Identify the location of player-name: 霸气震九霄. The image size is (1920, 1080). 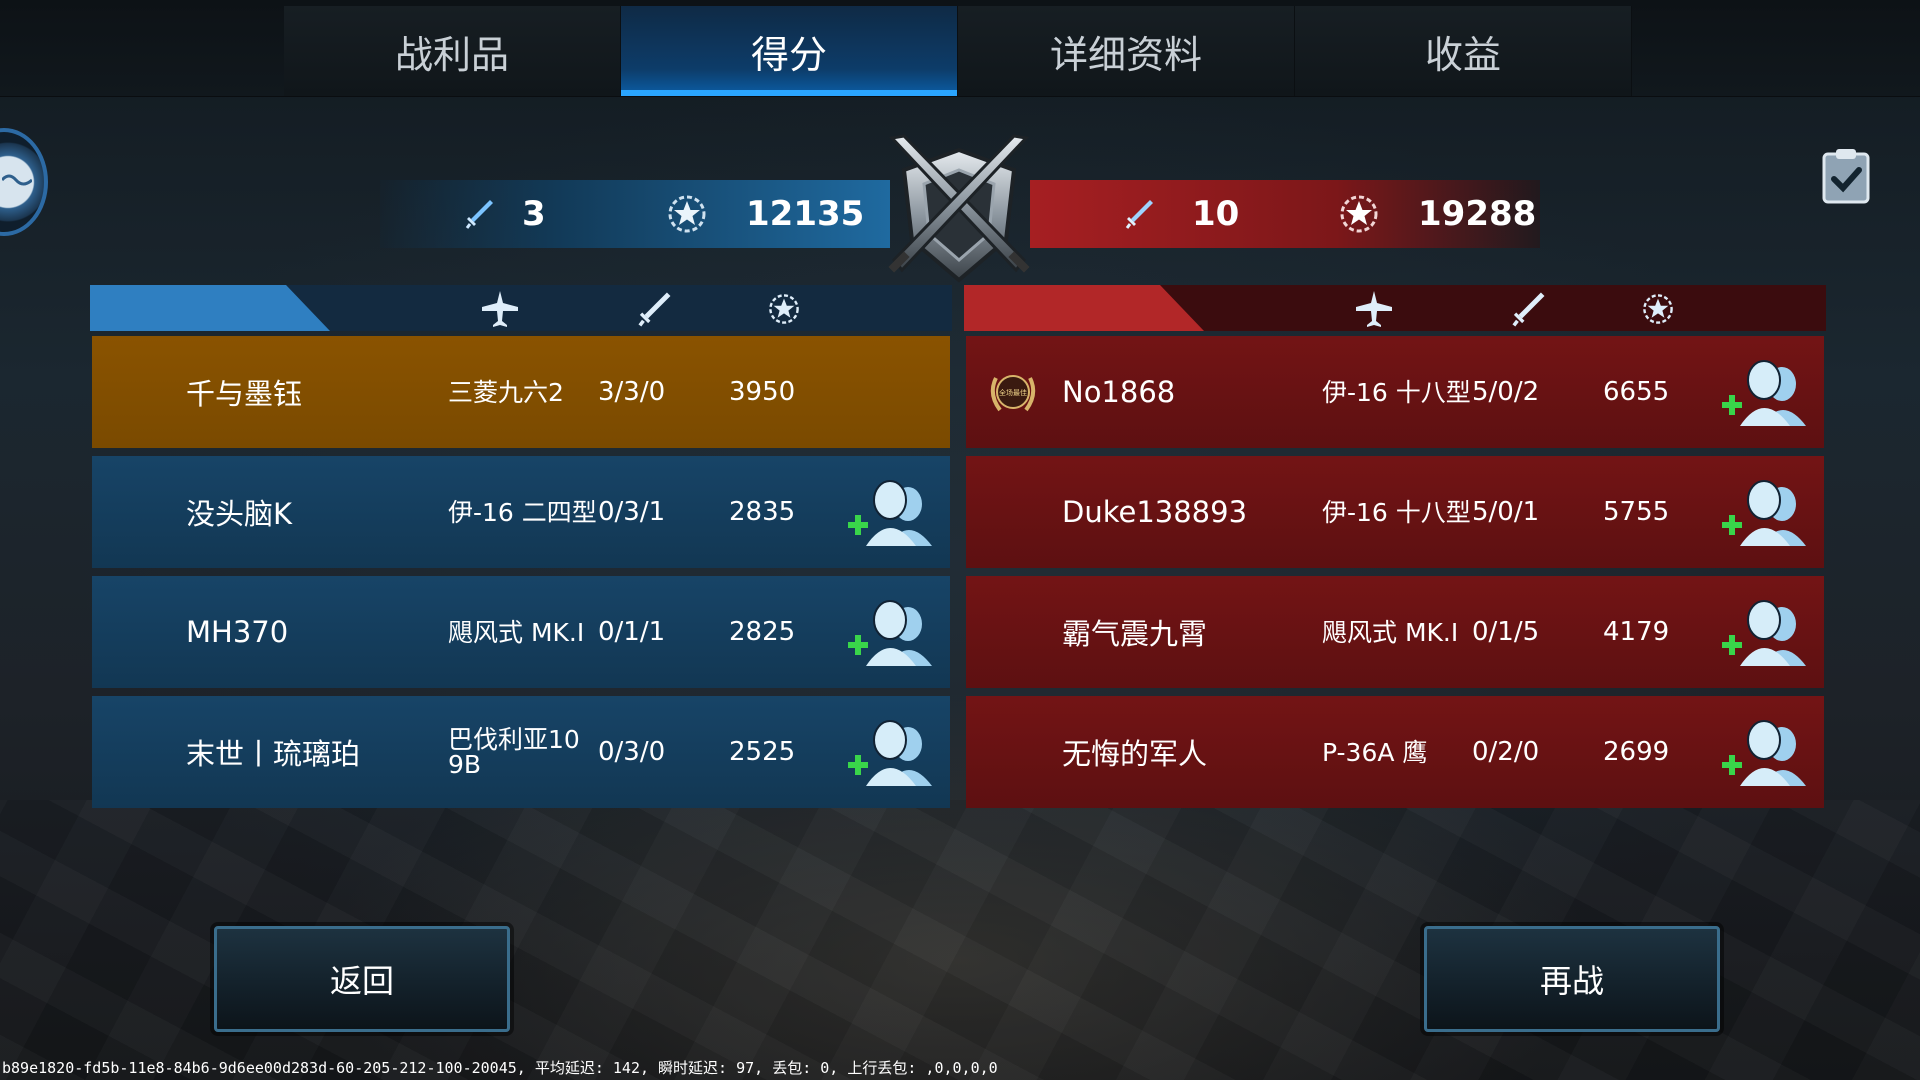
(1135, 634).